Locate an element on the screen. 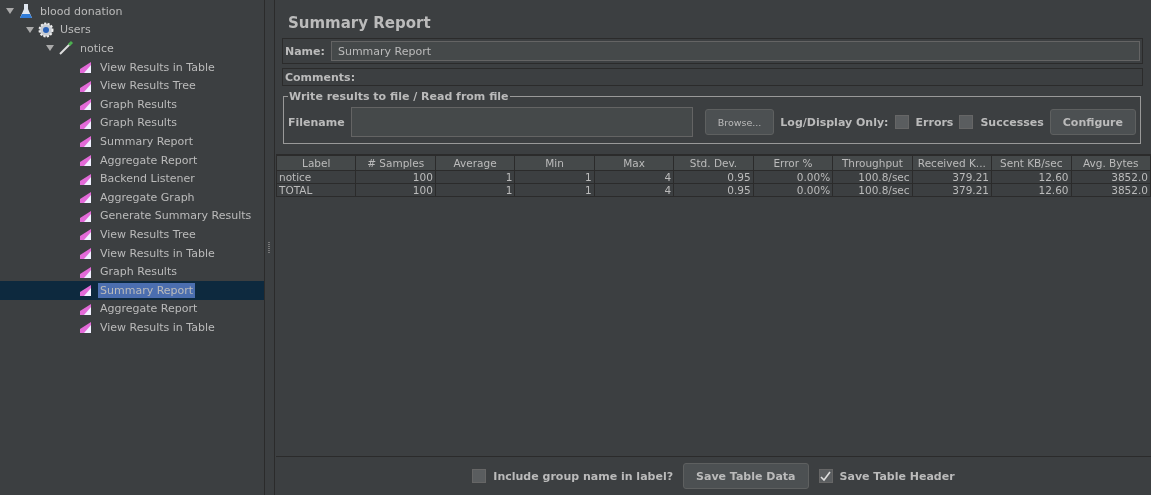 The image size is (1151, 495). checkbox-label: Errors is located at coordinates (934, 122).